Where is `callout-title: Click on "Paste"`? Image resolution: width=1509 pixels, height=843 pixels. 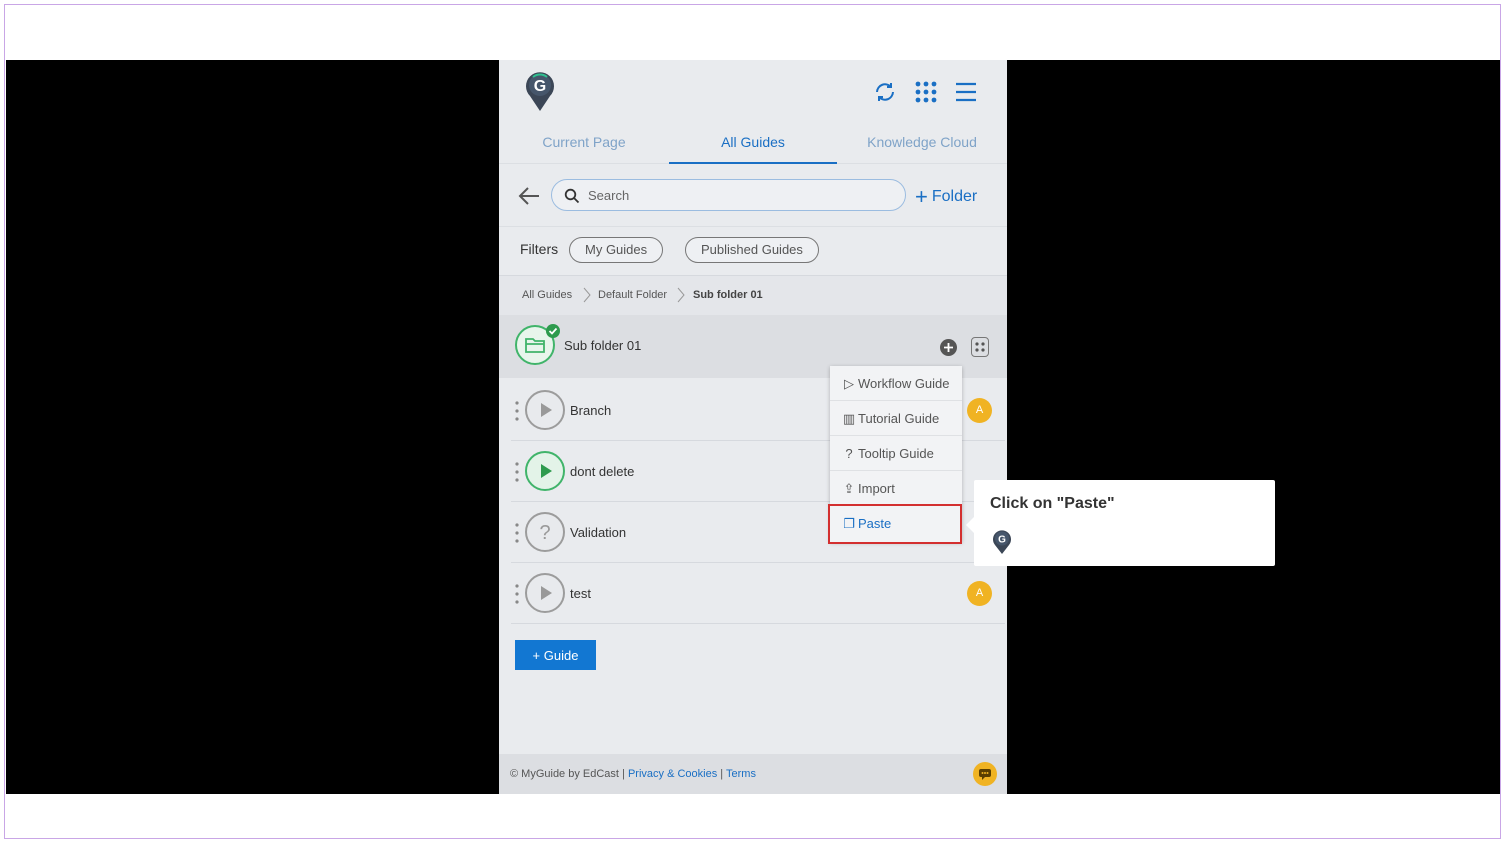 callout-title: Click on "Paste" is located at coordinates (1052, 503).